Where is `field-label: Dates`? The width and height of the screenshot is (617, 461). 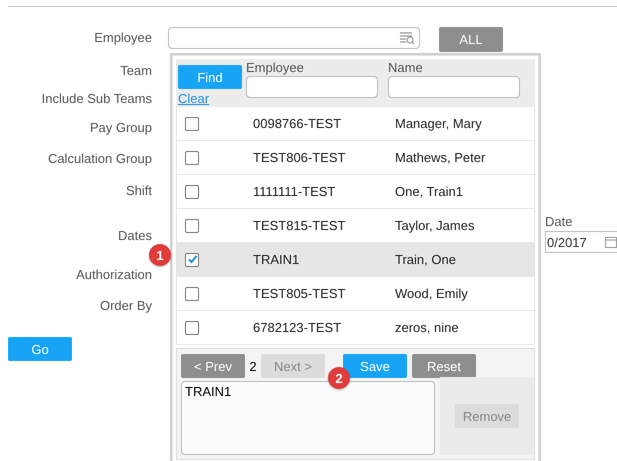
field-label: Dates is located at coordinates (134, 235).